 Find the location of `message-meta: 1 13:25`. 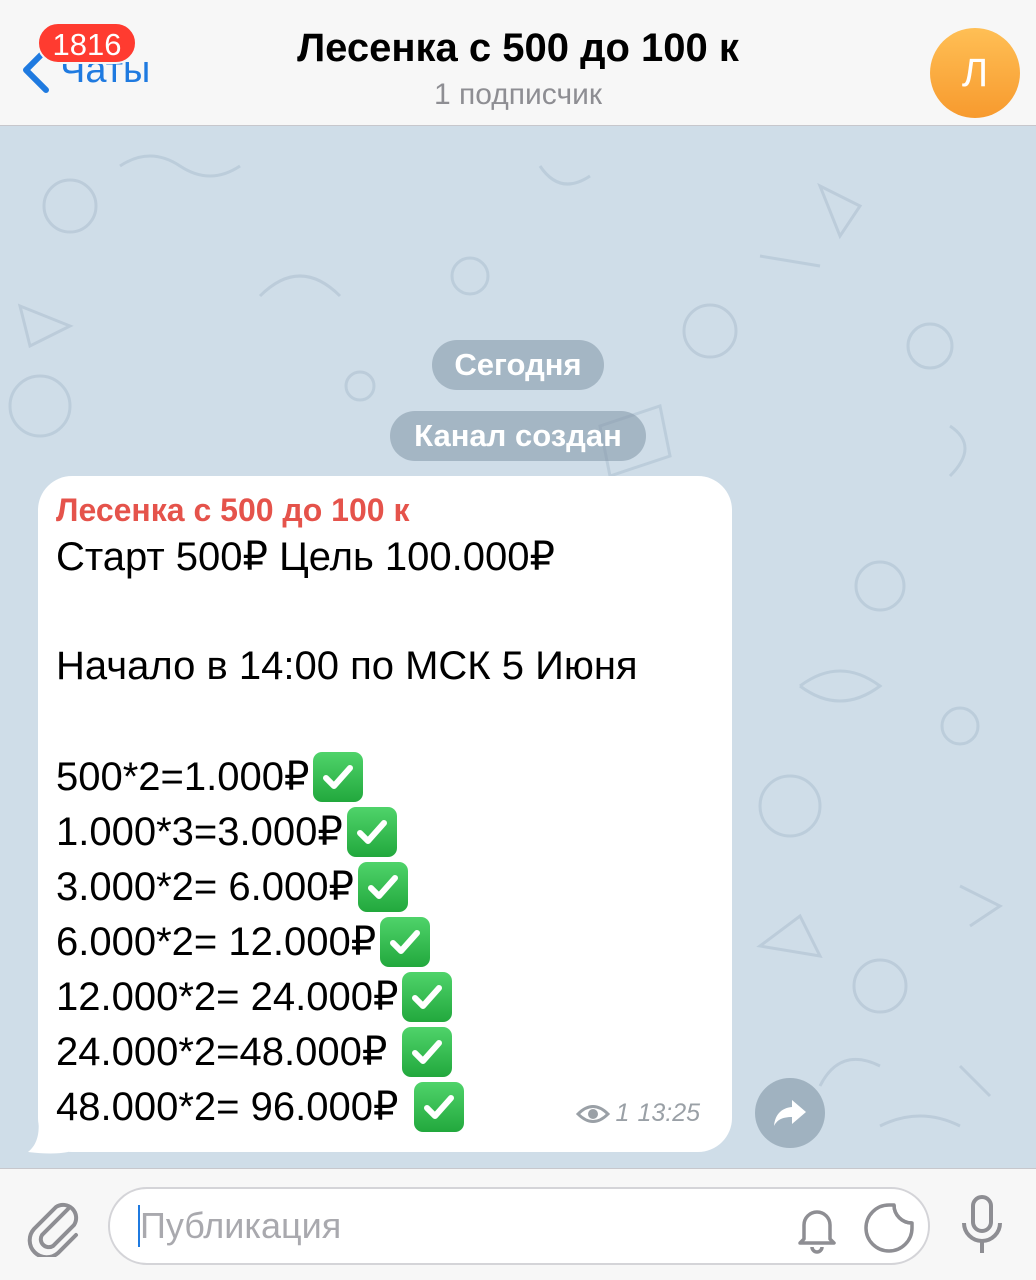

message-meta: 1 13:25 is located at coordinates (637, 1113).